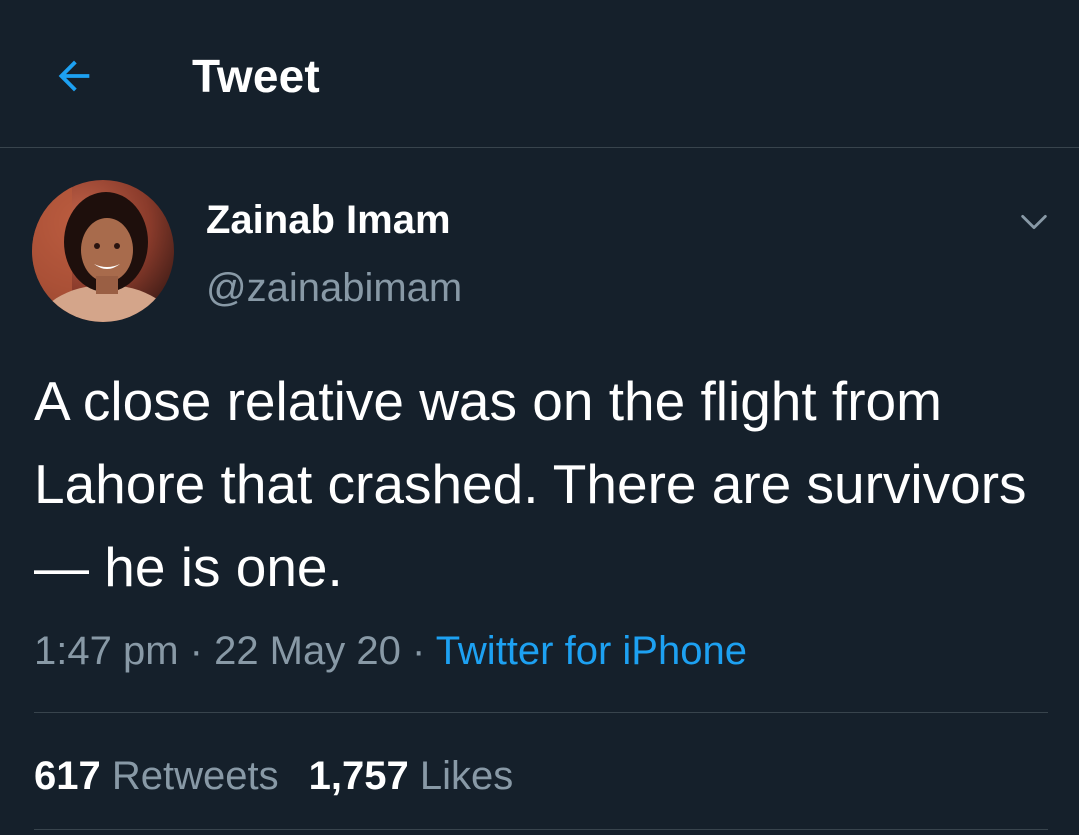  I want to click on avatar, so click(103, 251).